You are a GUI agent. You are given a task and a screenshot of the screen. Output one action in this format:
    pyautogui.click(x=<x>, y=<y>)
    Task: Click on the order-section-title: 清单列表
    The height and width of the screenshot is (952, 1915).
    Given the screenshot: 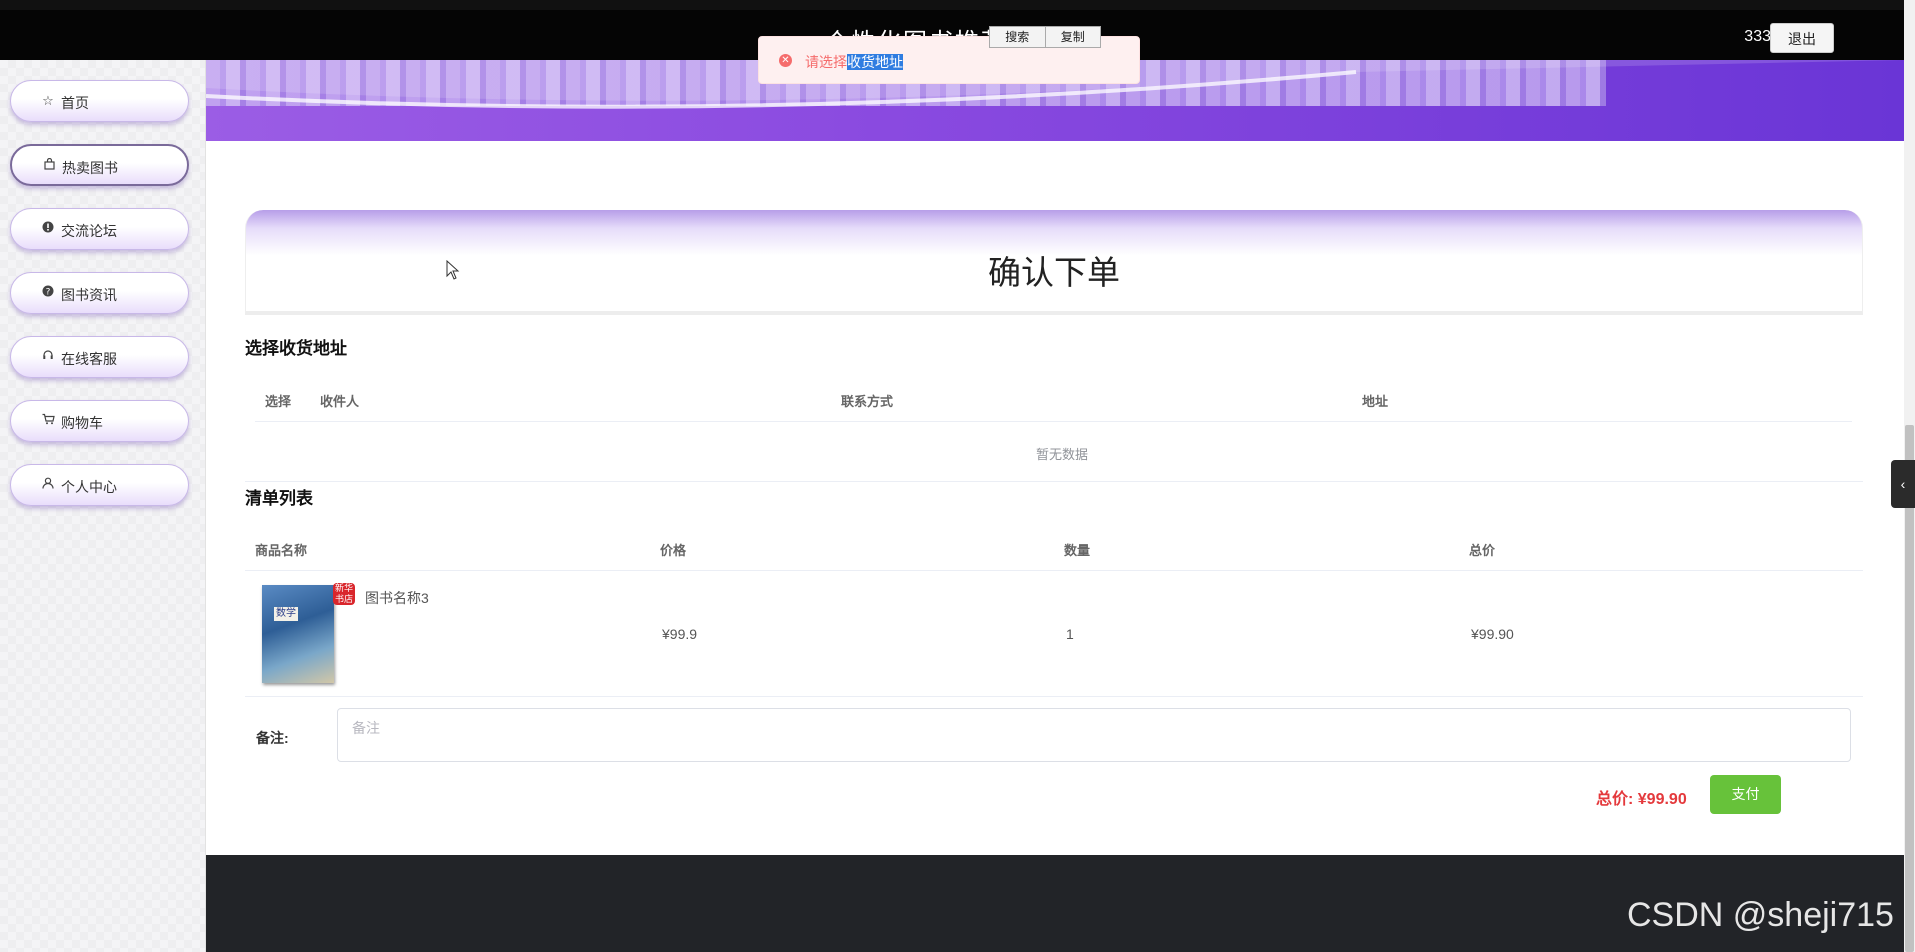 What is the action you would take?
    pyautogui.click(x=279, y=498)
    